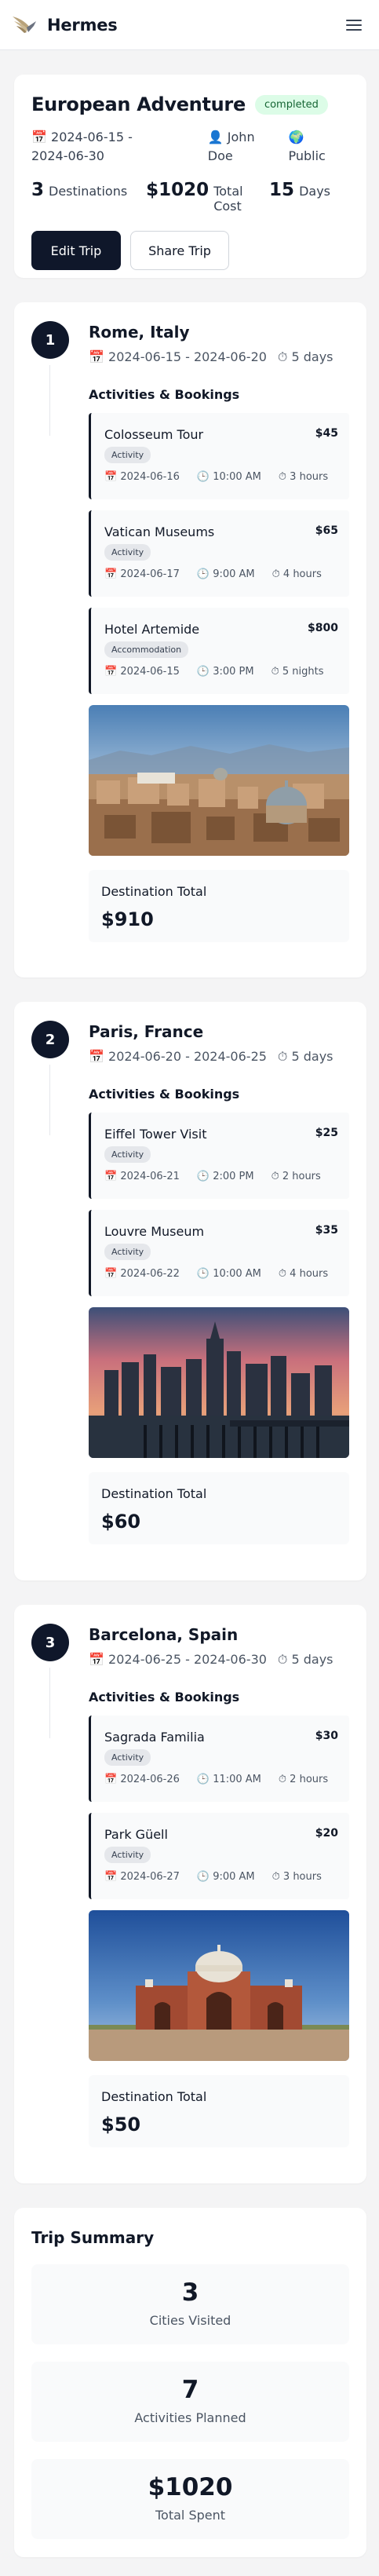 The width and height of the screenshot is (379, 2576). I want to click on booking-time: 🕒 2:00 PM, so click(225, 1176).